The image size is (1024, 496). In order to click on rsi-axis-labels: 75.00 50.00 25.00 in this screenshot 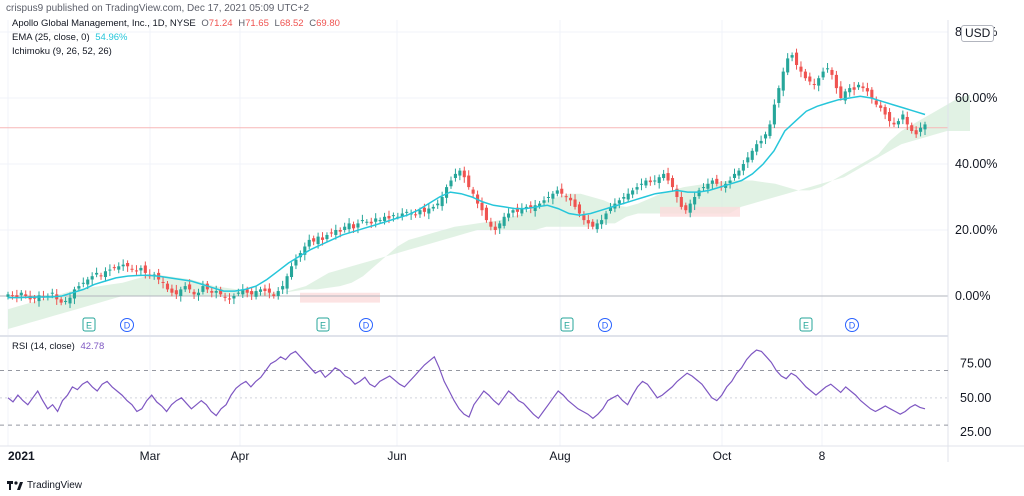, I will do `click(975, 398)`.